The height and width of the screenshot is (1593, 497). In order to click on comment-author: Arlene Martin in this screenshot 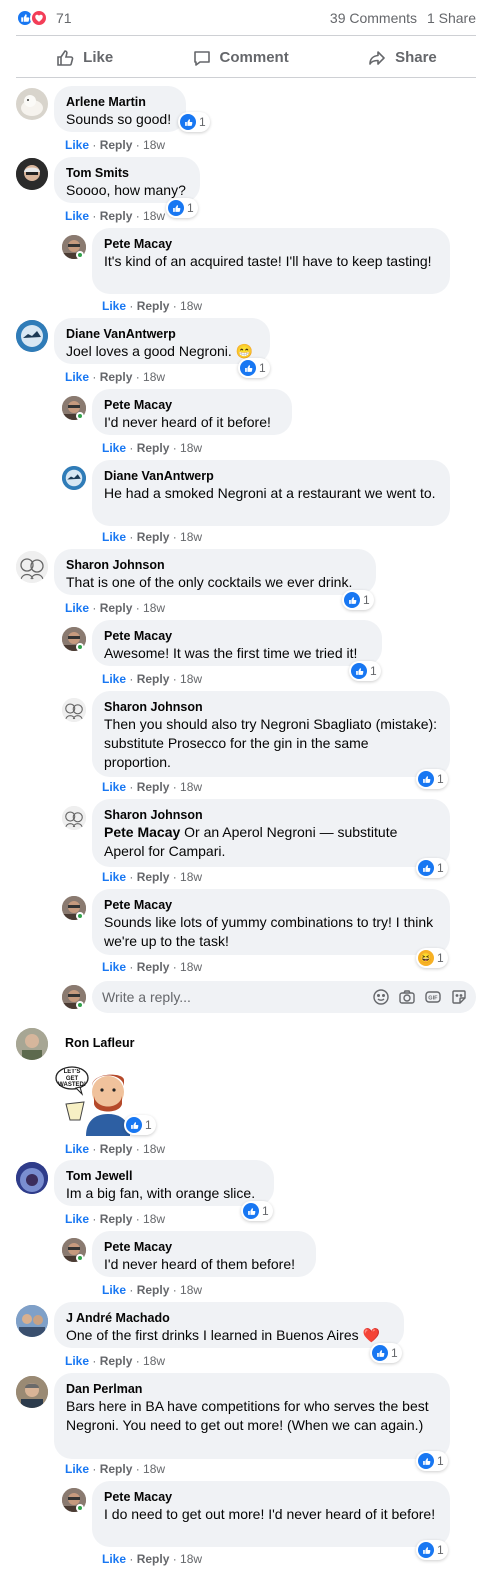, I will do `click(120, 102)`.